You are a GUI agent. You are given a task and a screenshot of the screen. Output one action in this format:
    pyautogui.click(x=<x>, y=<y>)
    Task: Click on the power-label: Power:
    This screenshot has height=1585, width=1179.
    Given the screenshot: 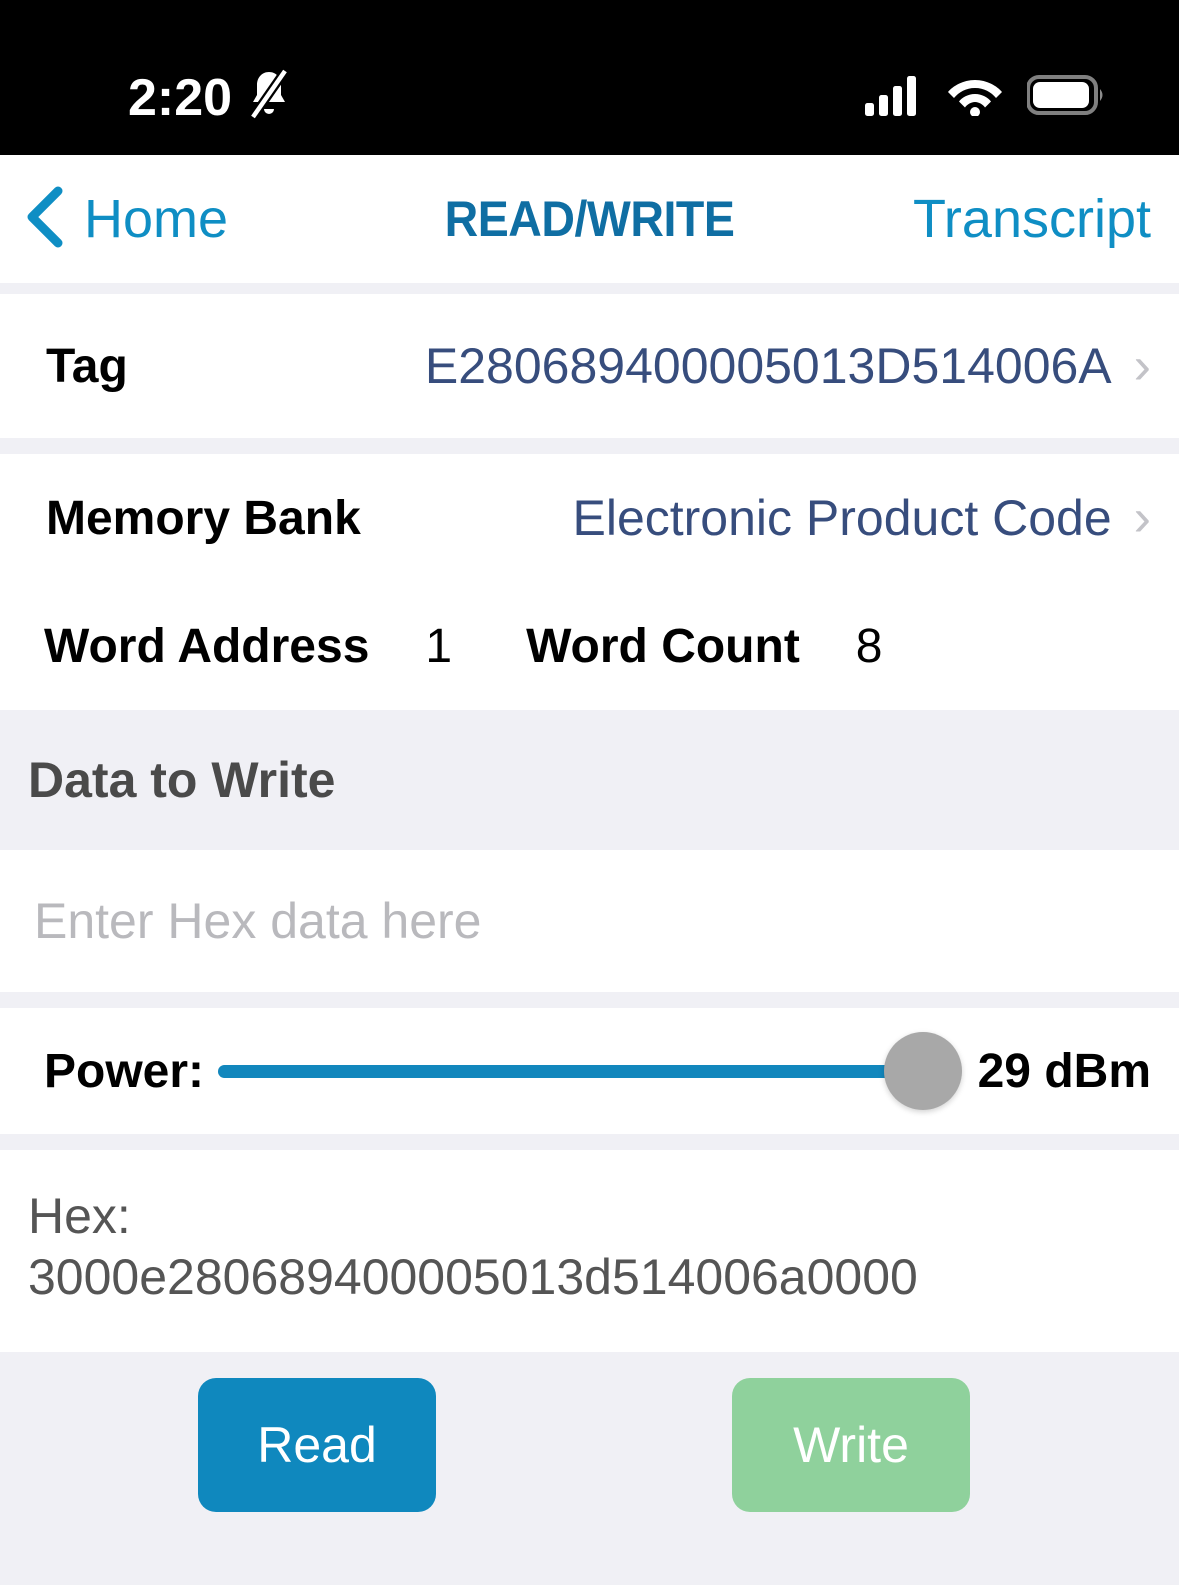 What is the action you would take?
    pyautogui.click(x=124, y=1071)
    